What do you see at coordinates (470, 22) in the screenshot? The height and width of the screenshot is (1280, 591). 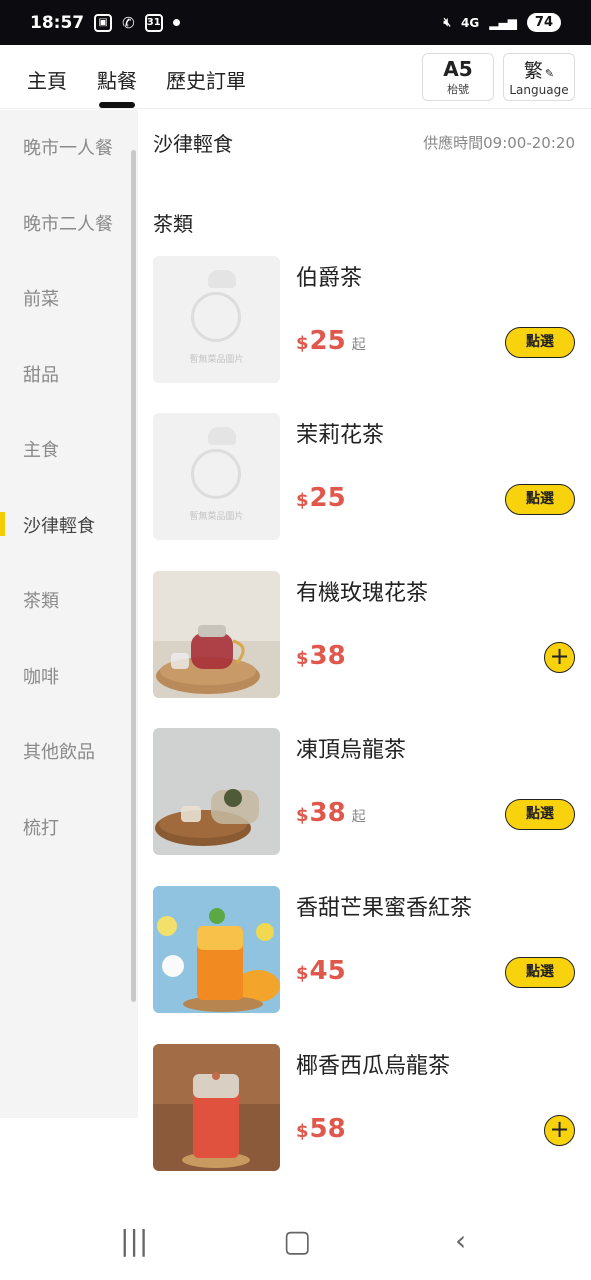 I see `network-label: 4G` at bounding box center [470, 22].